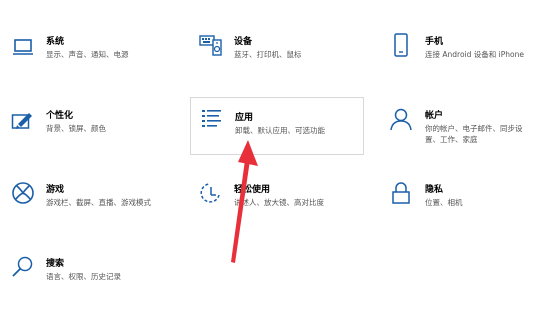 The height and width of the screenshot is (336, 543). What do you see at coordinates (474, 128) in the screenshot?
I see `tile-desc: 你的帐户、电子邮件、同步设` at bounding box center [474, 128].